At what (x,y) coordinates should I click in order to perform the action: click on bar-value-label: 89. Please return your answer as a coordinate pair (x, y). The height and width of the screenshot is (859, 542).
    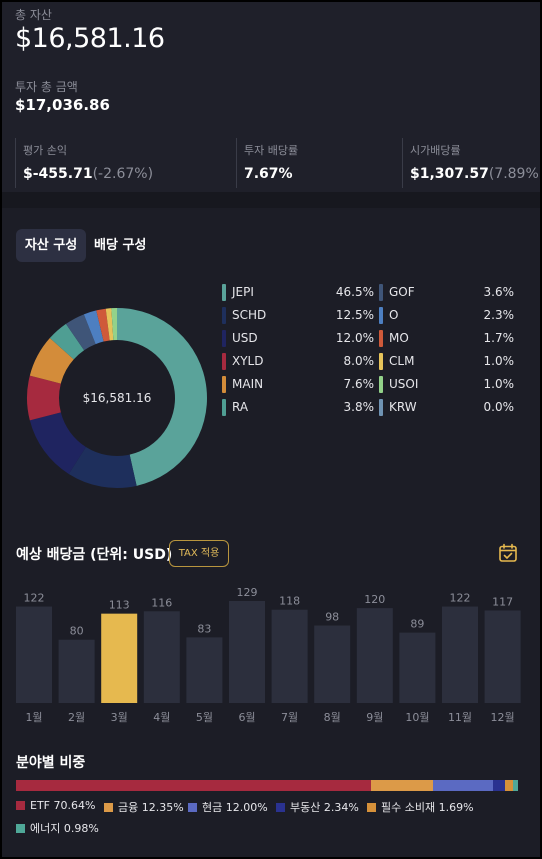
    Looking at the image, I should click on (417, 624).